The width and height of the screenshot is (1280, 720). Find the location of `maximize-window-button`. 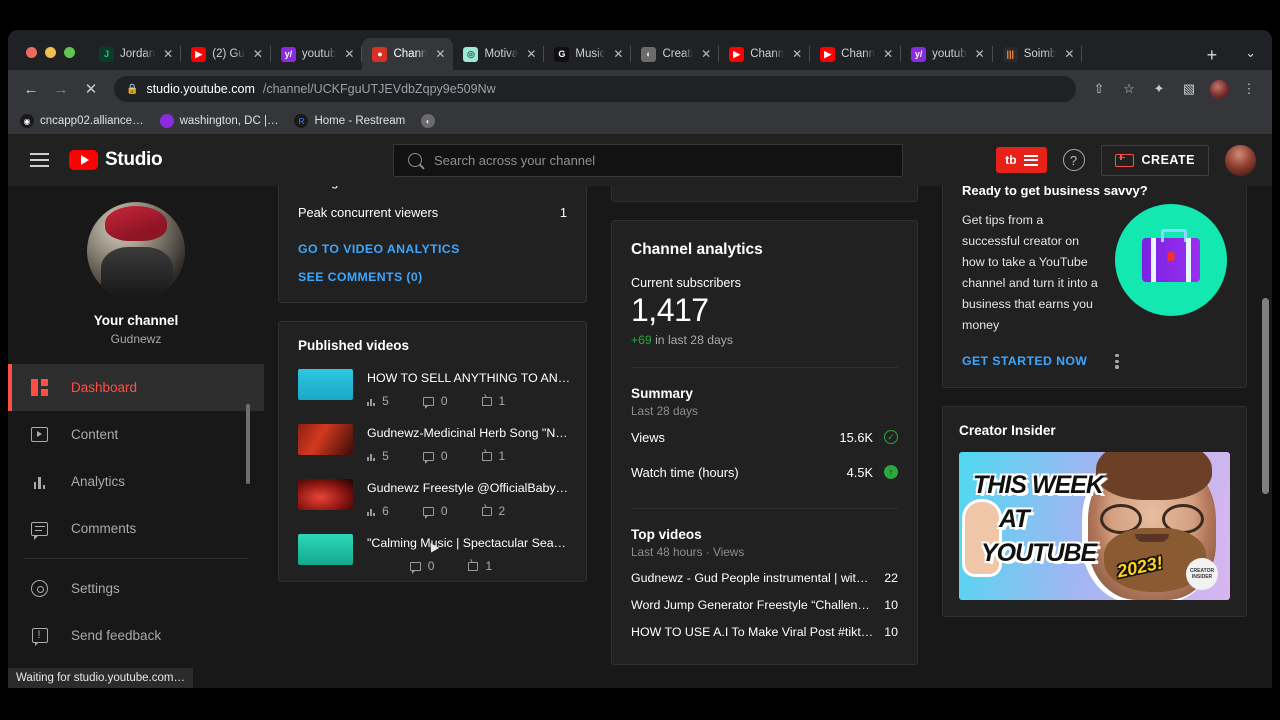

maximize-window-button is located at coordinates (69, 52).